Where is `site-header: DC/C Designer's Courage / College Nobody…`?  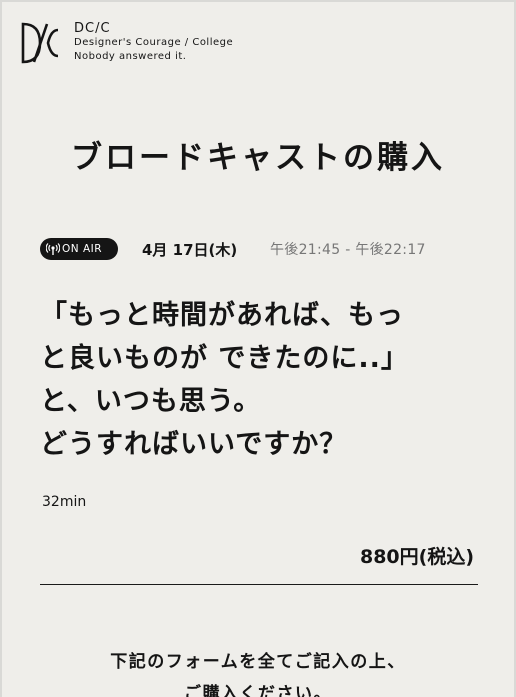 site-header: DC/C Designer's Courage / College Nobody… is located at coordinates (258, 42).